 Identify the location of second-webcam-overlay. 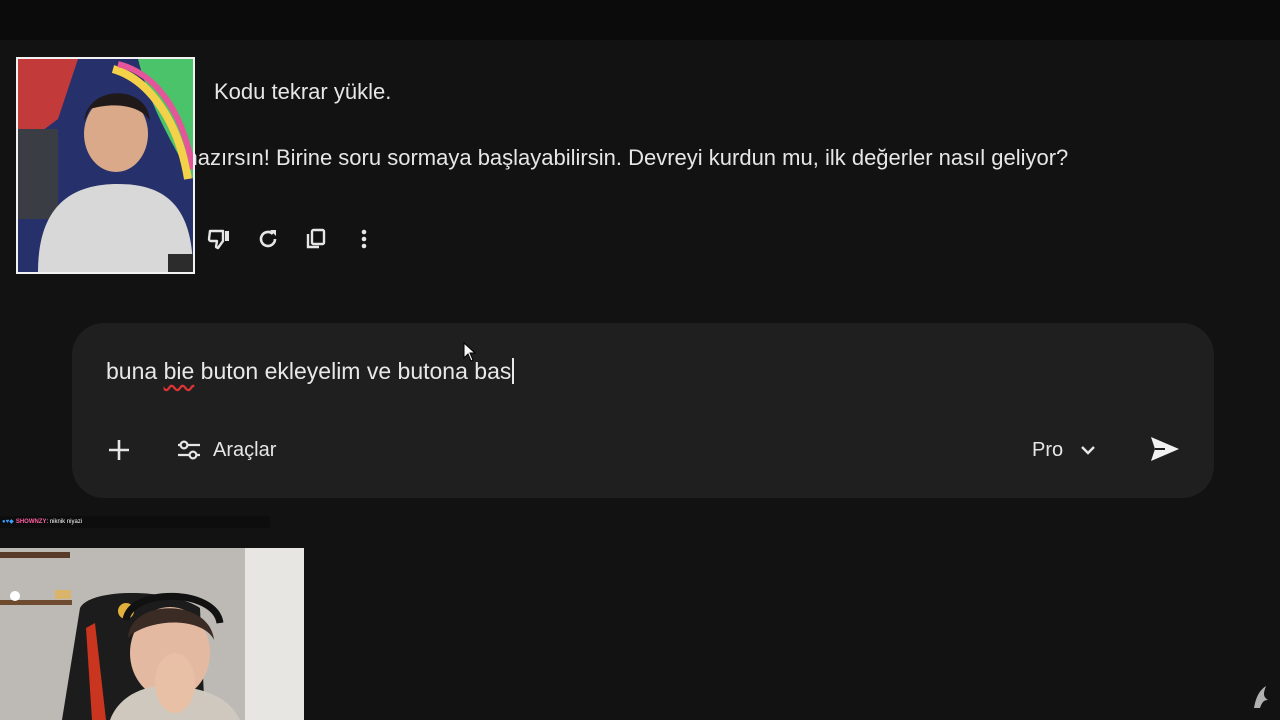
(152, 634).